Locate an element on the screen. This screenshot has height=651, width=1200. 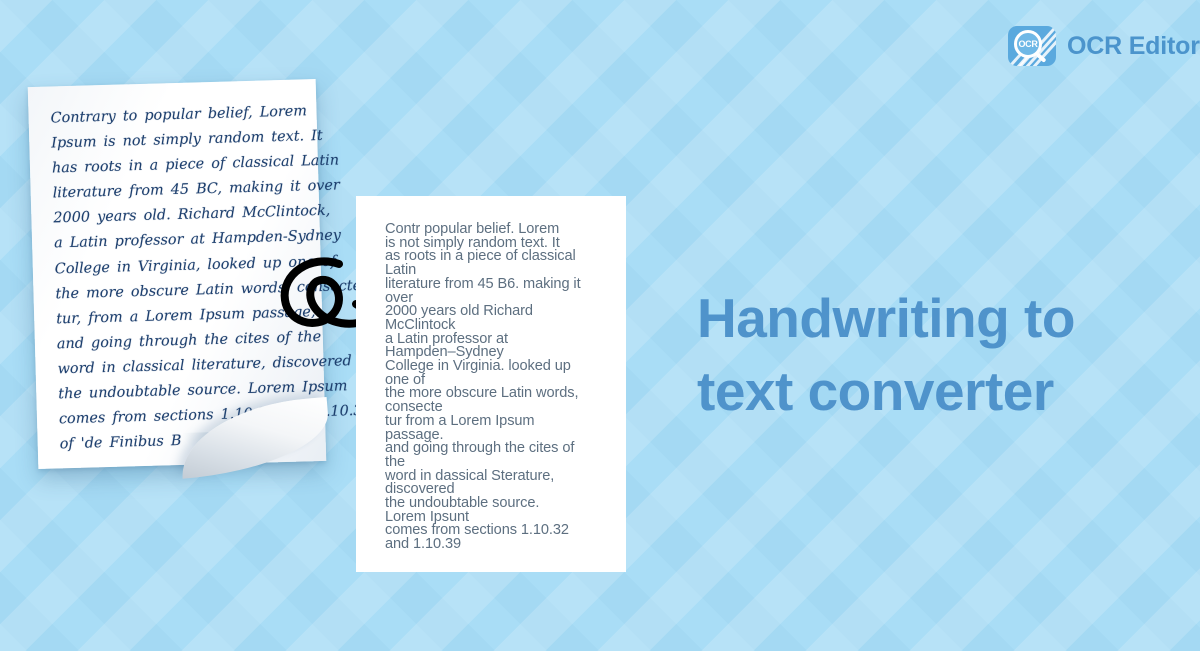
ocr-magnifier-icon: OCR is located at coordinates (1032, 46).